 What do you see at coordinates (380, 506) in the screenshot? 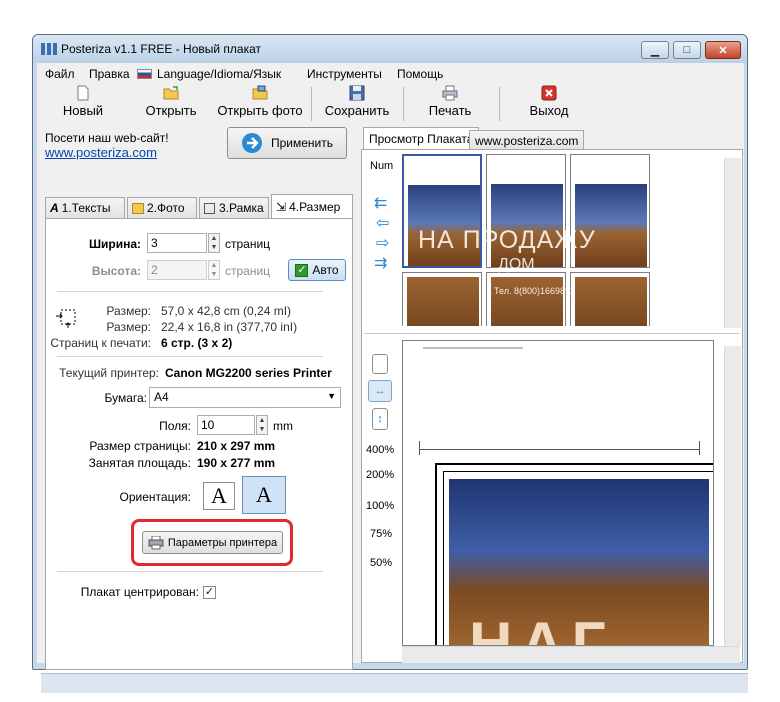
I see `zoom-100: 100%` at bounding box center [380, 506].